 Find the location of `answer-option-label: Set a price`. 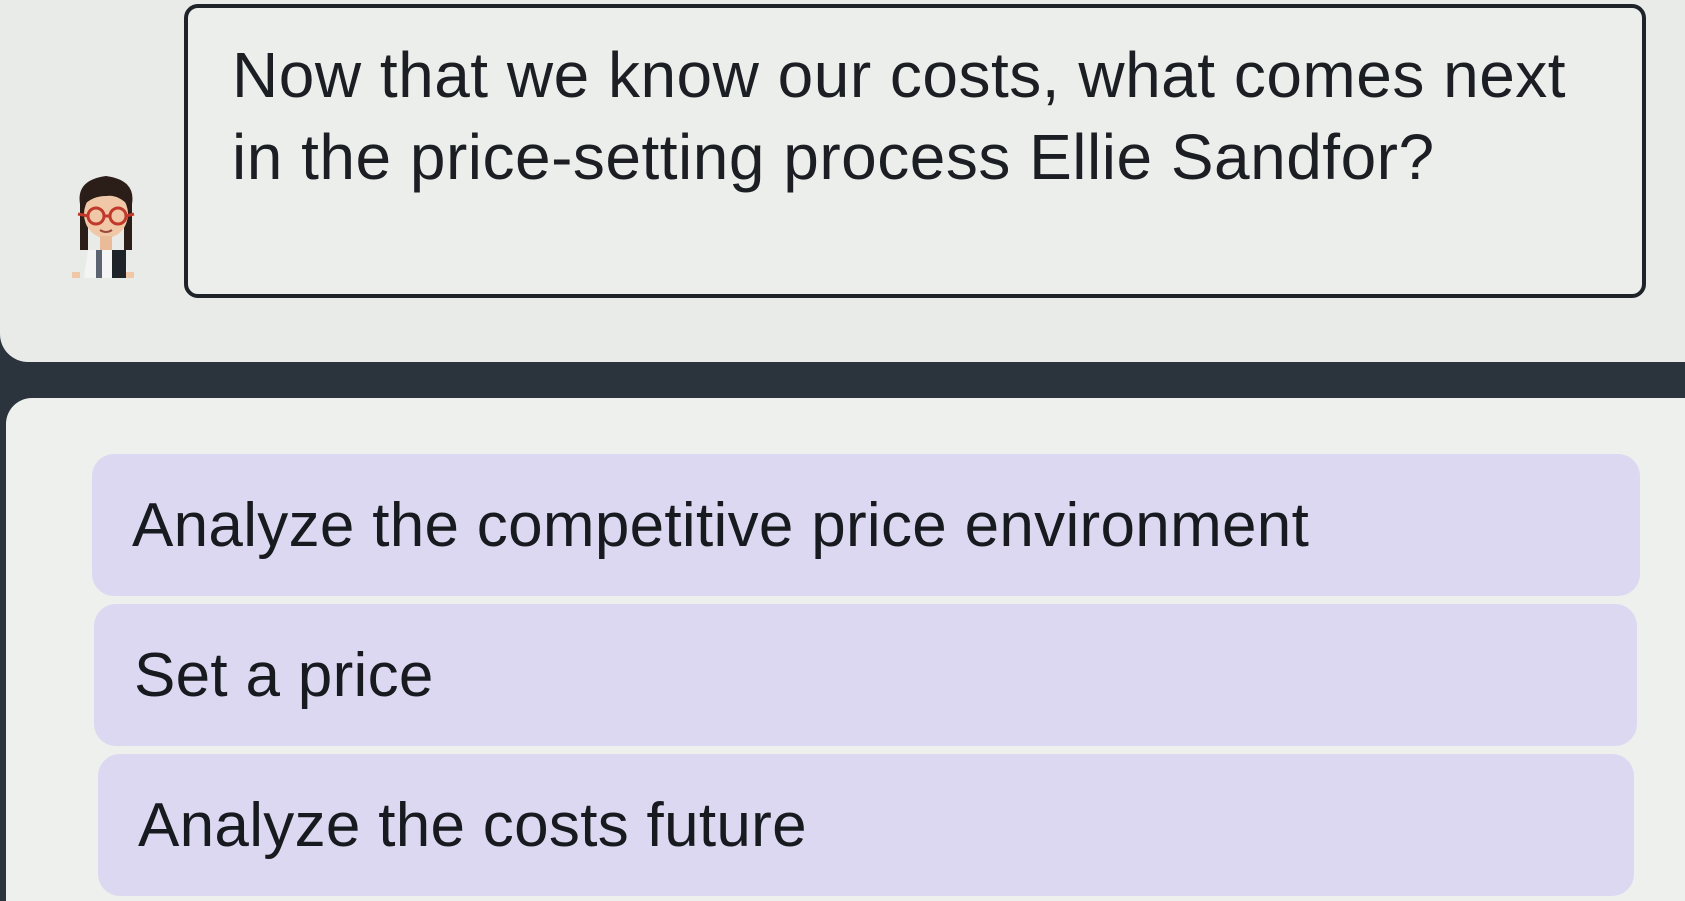

answer-option-label: Set a price is located at coordinates (284, 675).